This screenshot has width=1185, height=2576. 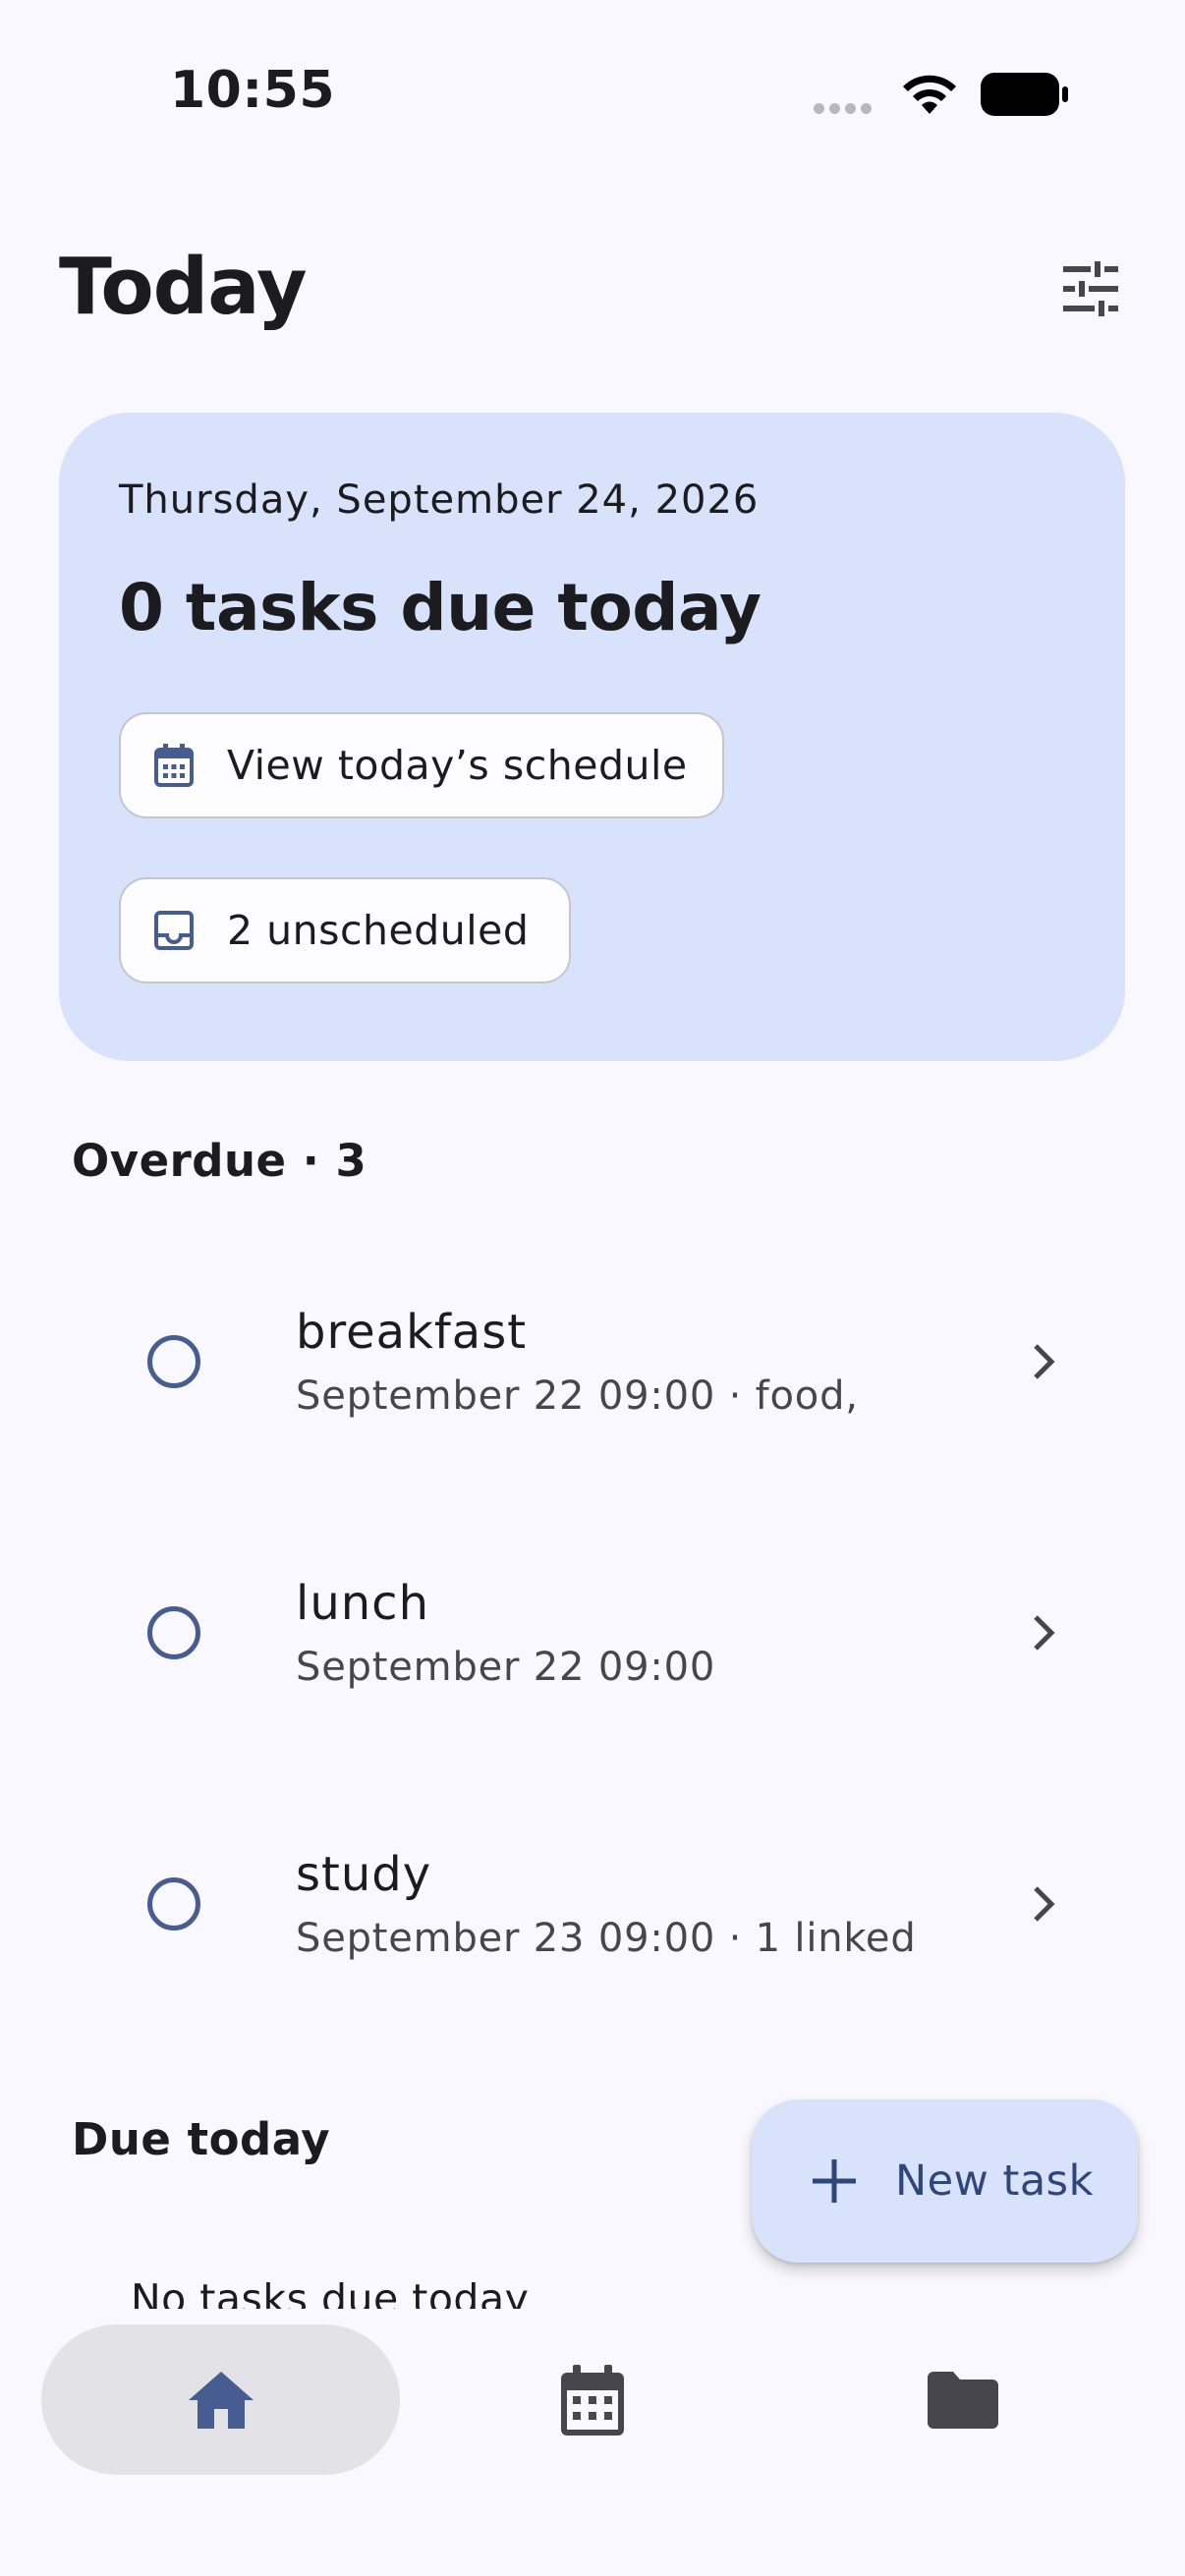 I want to click on battery-icon, so click(x=1025, y=94).